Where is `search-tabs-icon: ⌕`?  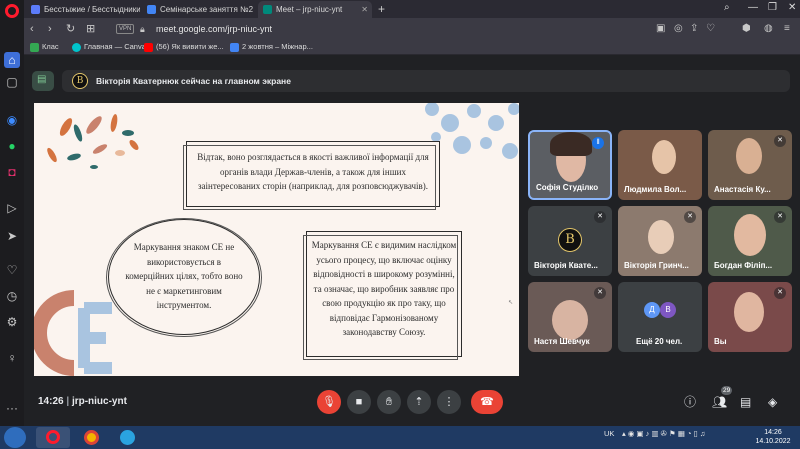
search-tabs-icon: ⌕ is located at coordinates (727, 7).